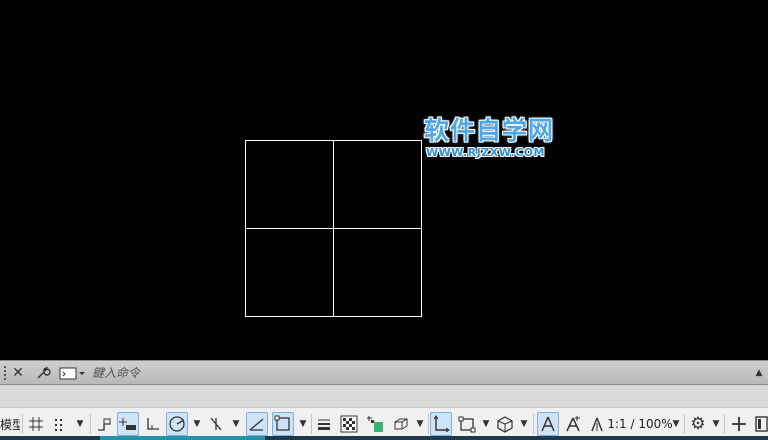 This screenshot has width=768, height=440. What do you see at coordinates (36, 424) in the screenshot?
I see `grid-icon` at bounding box center [36, 424].